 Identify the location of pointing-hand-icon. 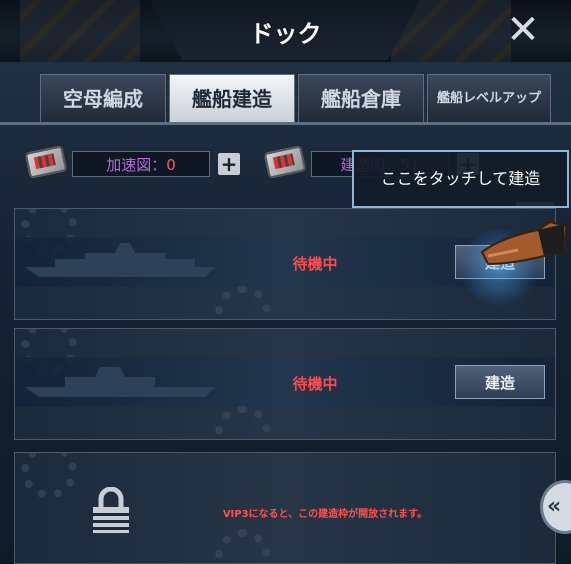
(524, 243).